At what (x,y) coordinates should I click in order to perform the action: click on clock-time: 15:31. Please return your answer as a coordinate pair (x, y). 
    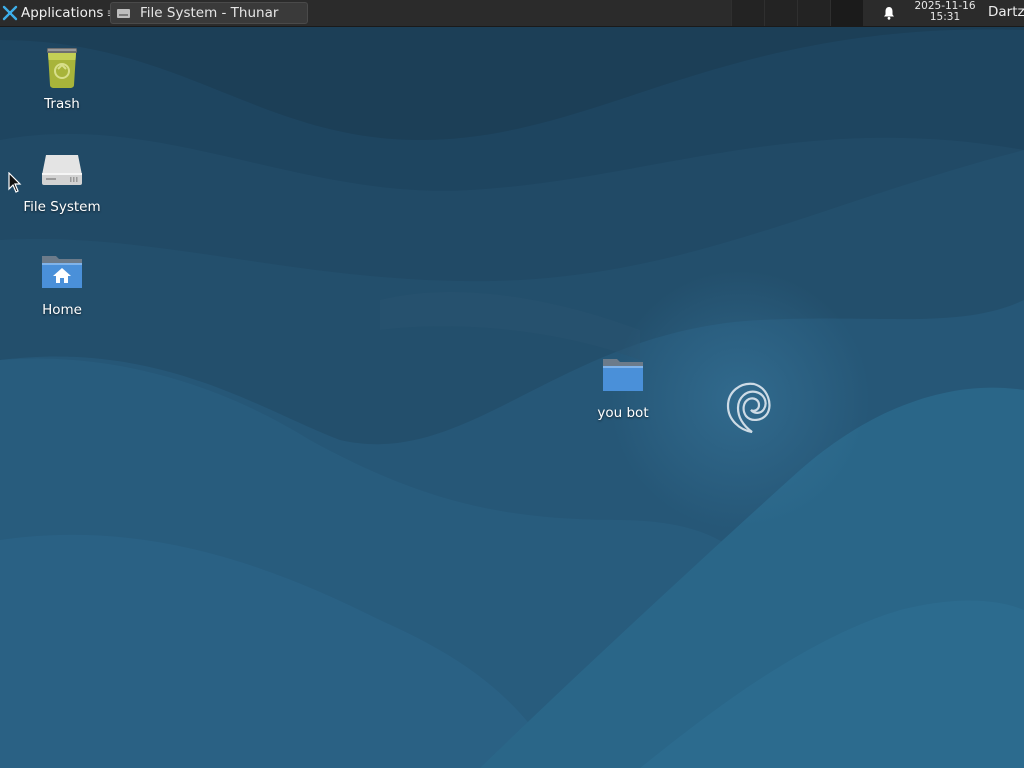
    Looking at the image, I should click on (945, 17).